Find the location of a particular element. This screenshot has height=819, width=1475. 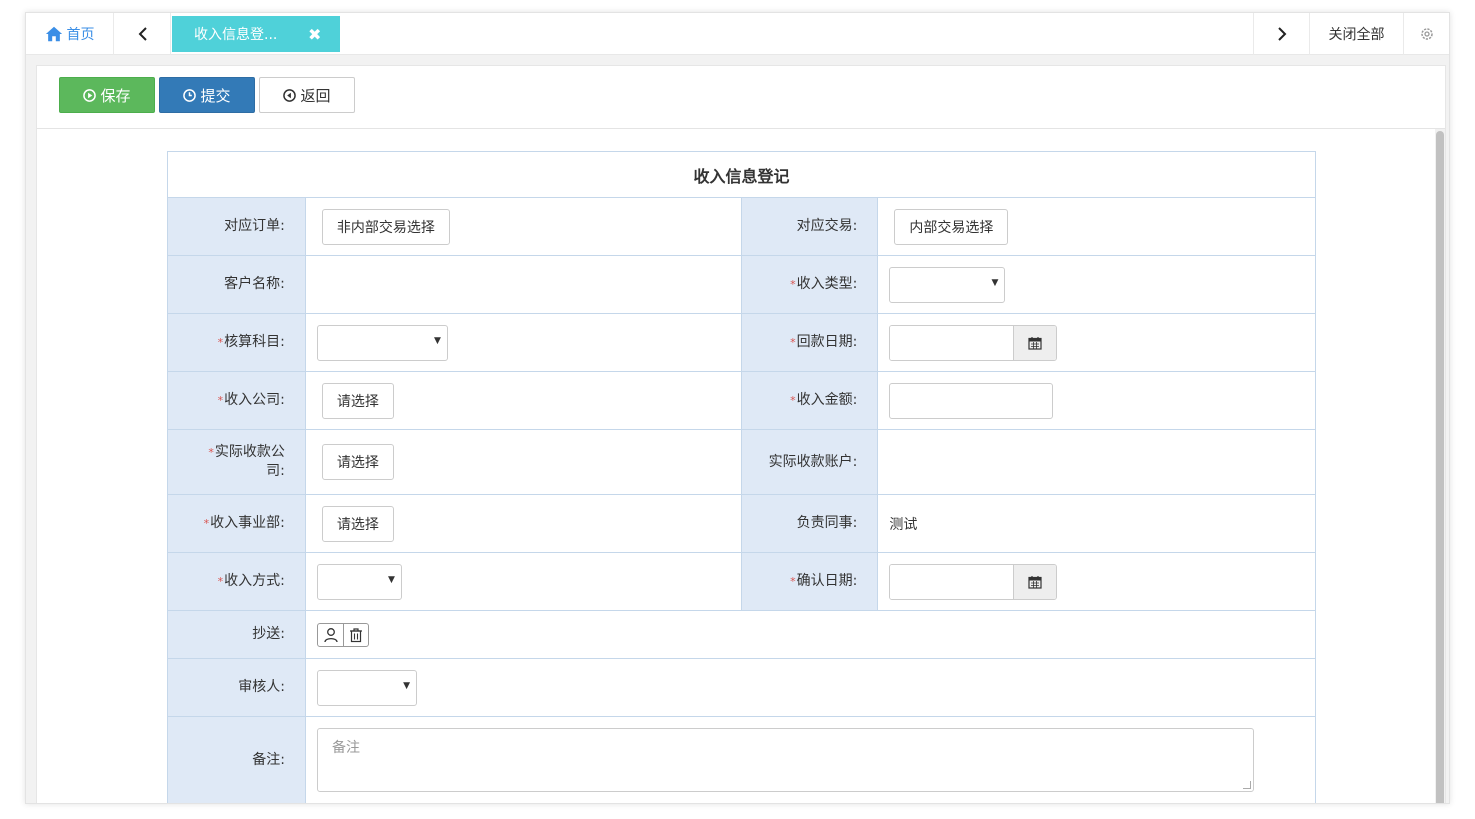

tab-income-registration: 收入信息登... ✖ is located at coordinates (256, 34).